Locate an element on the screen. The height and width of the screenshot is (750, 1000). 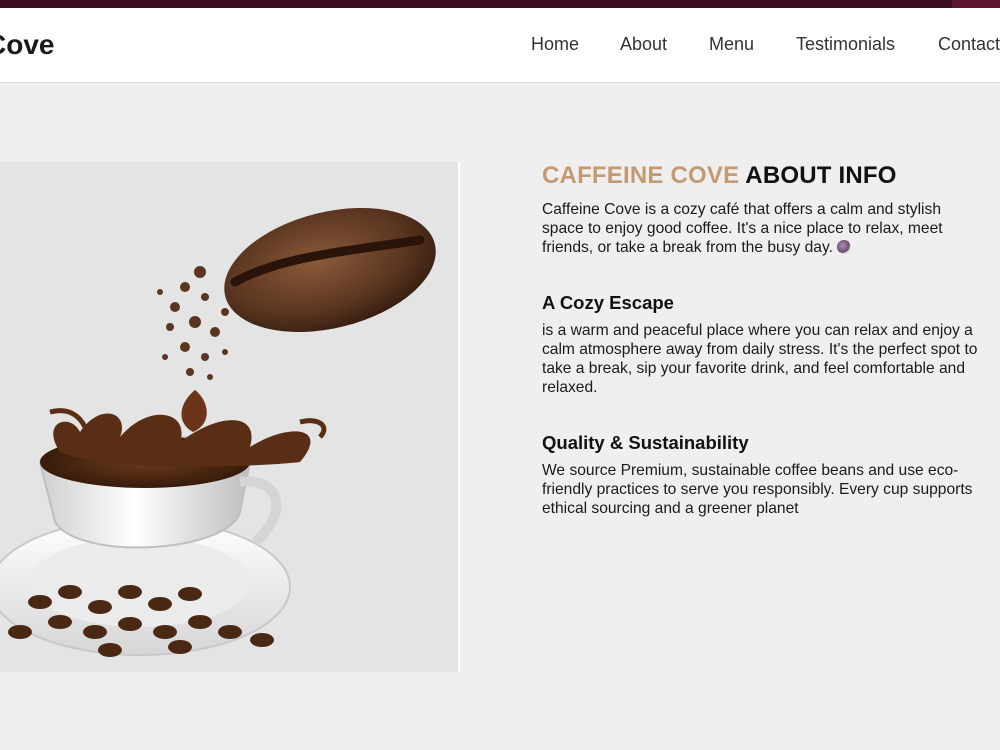
nav-link-menu: Menu is located at coordinates (731, 44).